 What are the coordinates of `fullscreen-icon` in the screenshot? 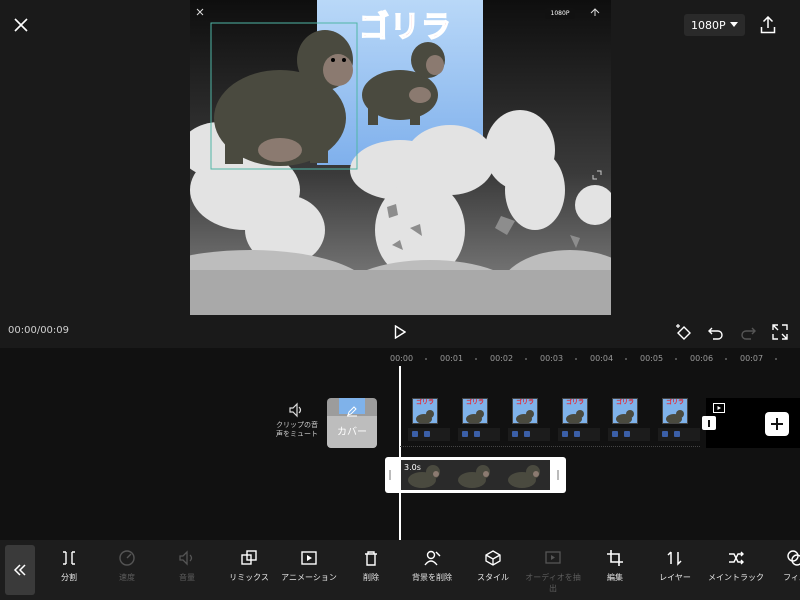 It's located at (780, 332).